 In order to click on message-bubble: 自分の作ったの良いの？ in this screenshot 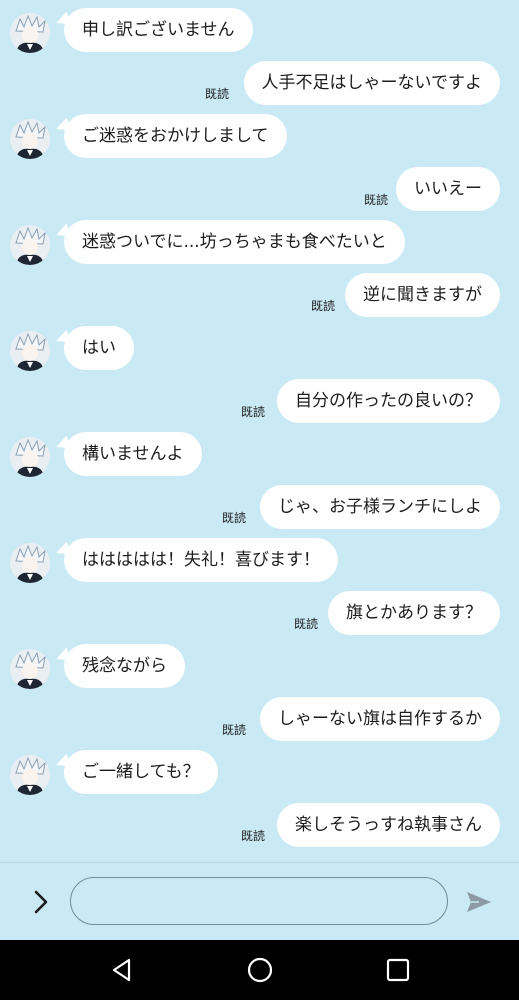, I will do `click(388, 401)`.